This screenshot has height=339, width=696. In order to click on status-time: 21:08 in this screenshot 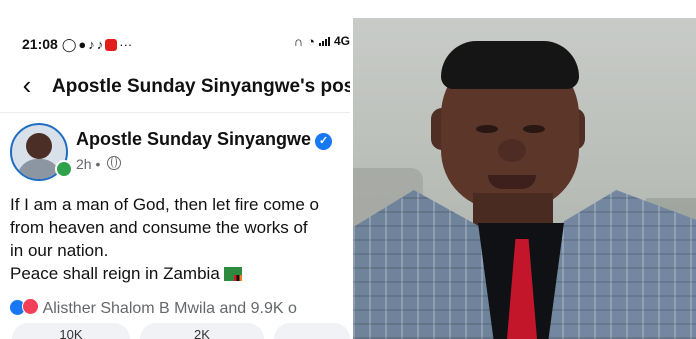, I will do `click(40, 44)`.